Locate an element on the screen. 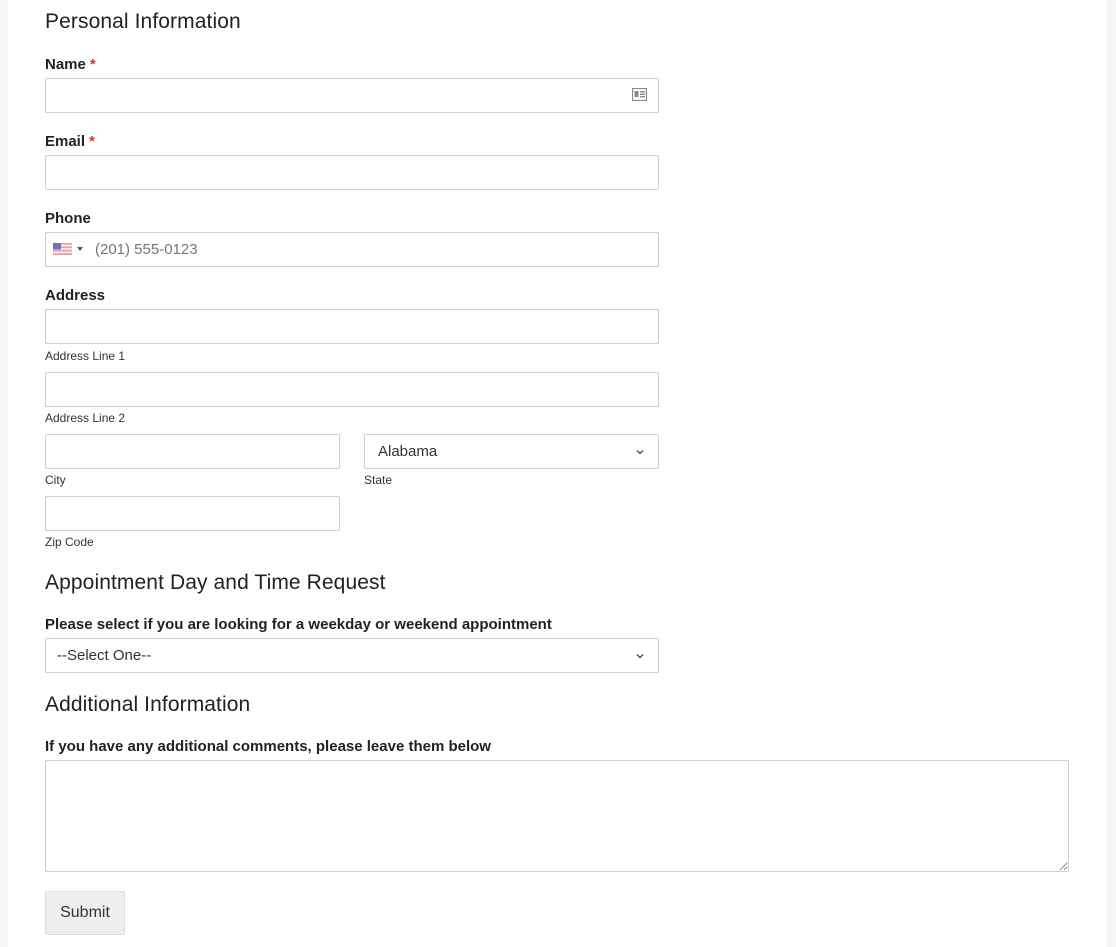 The height and width of the screenshot is (947, 1116). submit-button: Submit is located at coordinates (85, 913).